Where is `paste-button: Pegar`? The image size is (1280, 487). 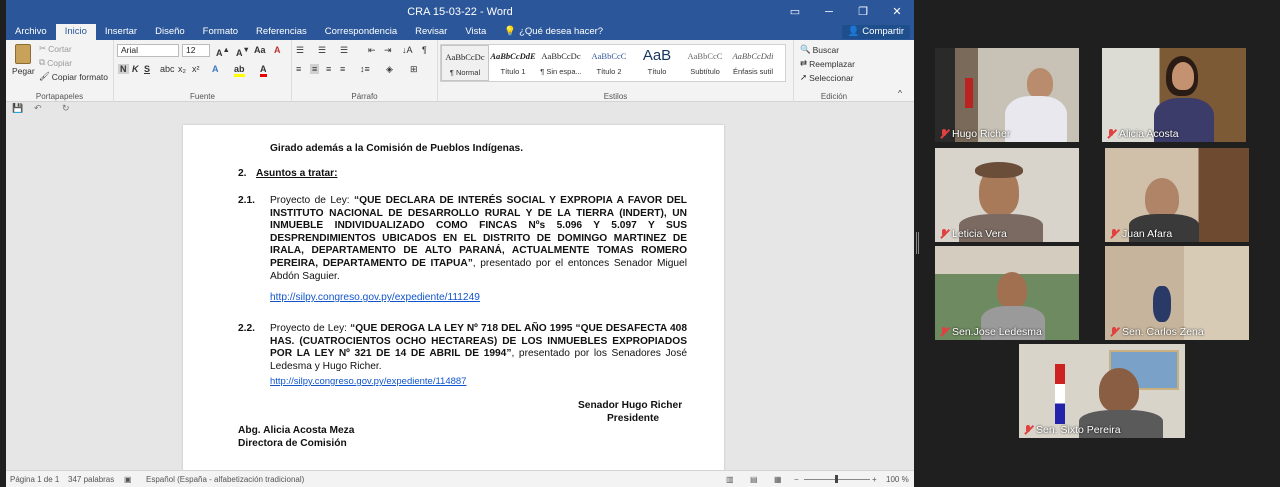 paste-button: Pegar is located at coordinates (23, 60).